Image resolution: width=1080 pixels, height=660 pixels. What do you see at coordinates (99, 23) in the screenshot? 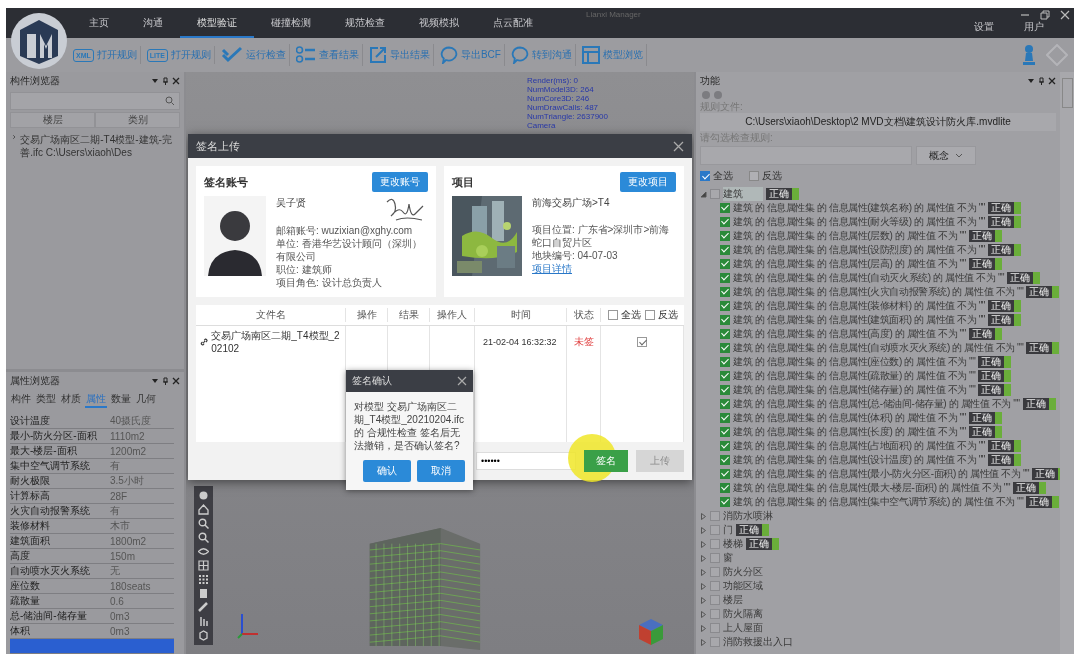
I see `menu-tab: 主页` at bounding box center [99, 23].